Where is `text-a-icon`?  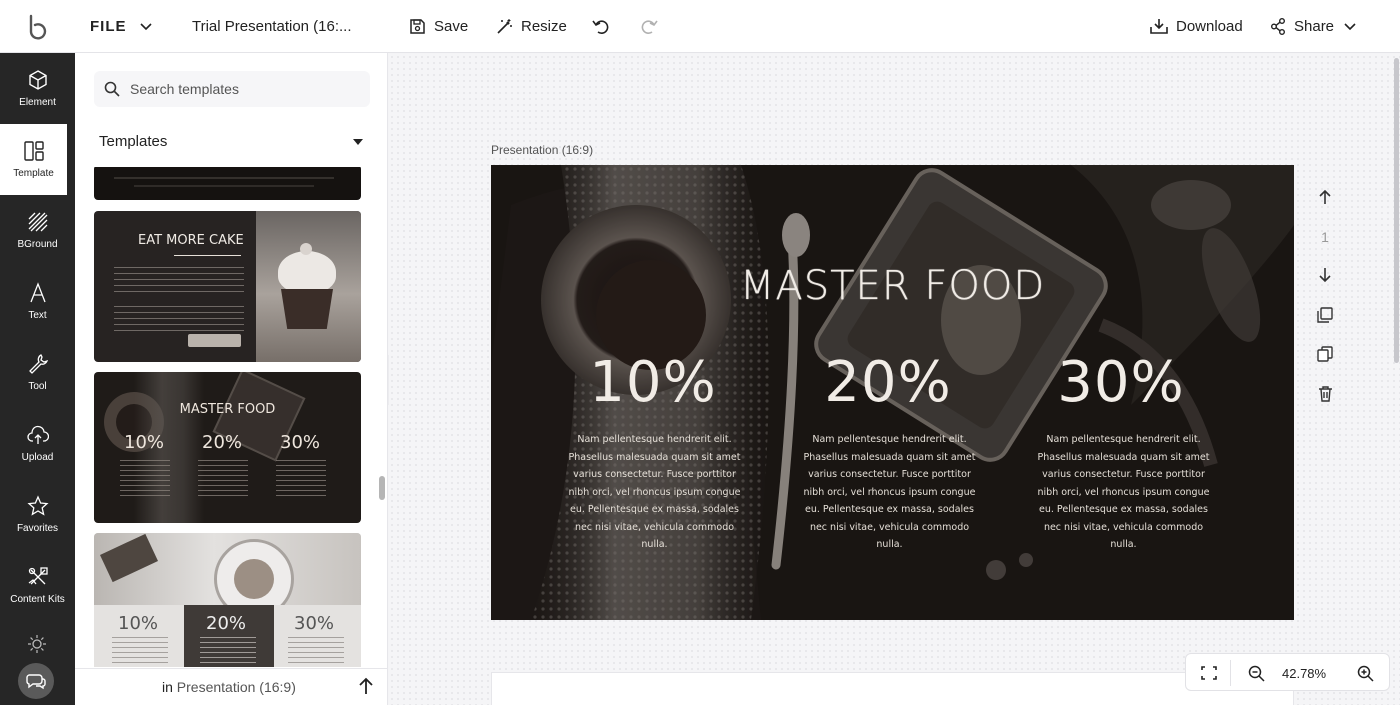
text-a-icon is located at coordinates (37, 292).